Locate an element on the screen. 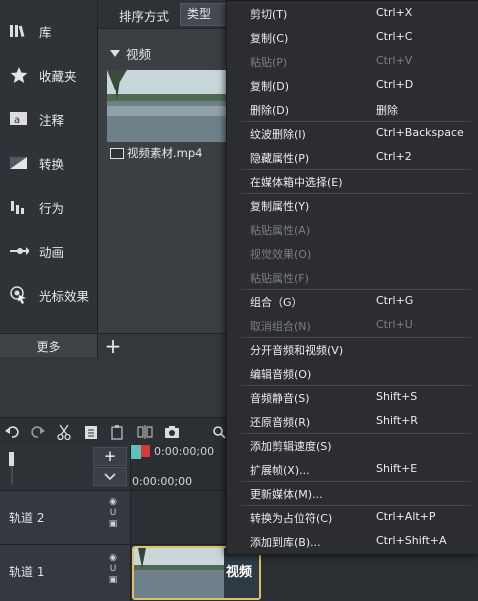  context-menu-item: 剪切(T) Ctrl+X is located at coordinates (352, 13).